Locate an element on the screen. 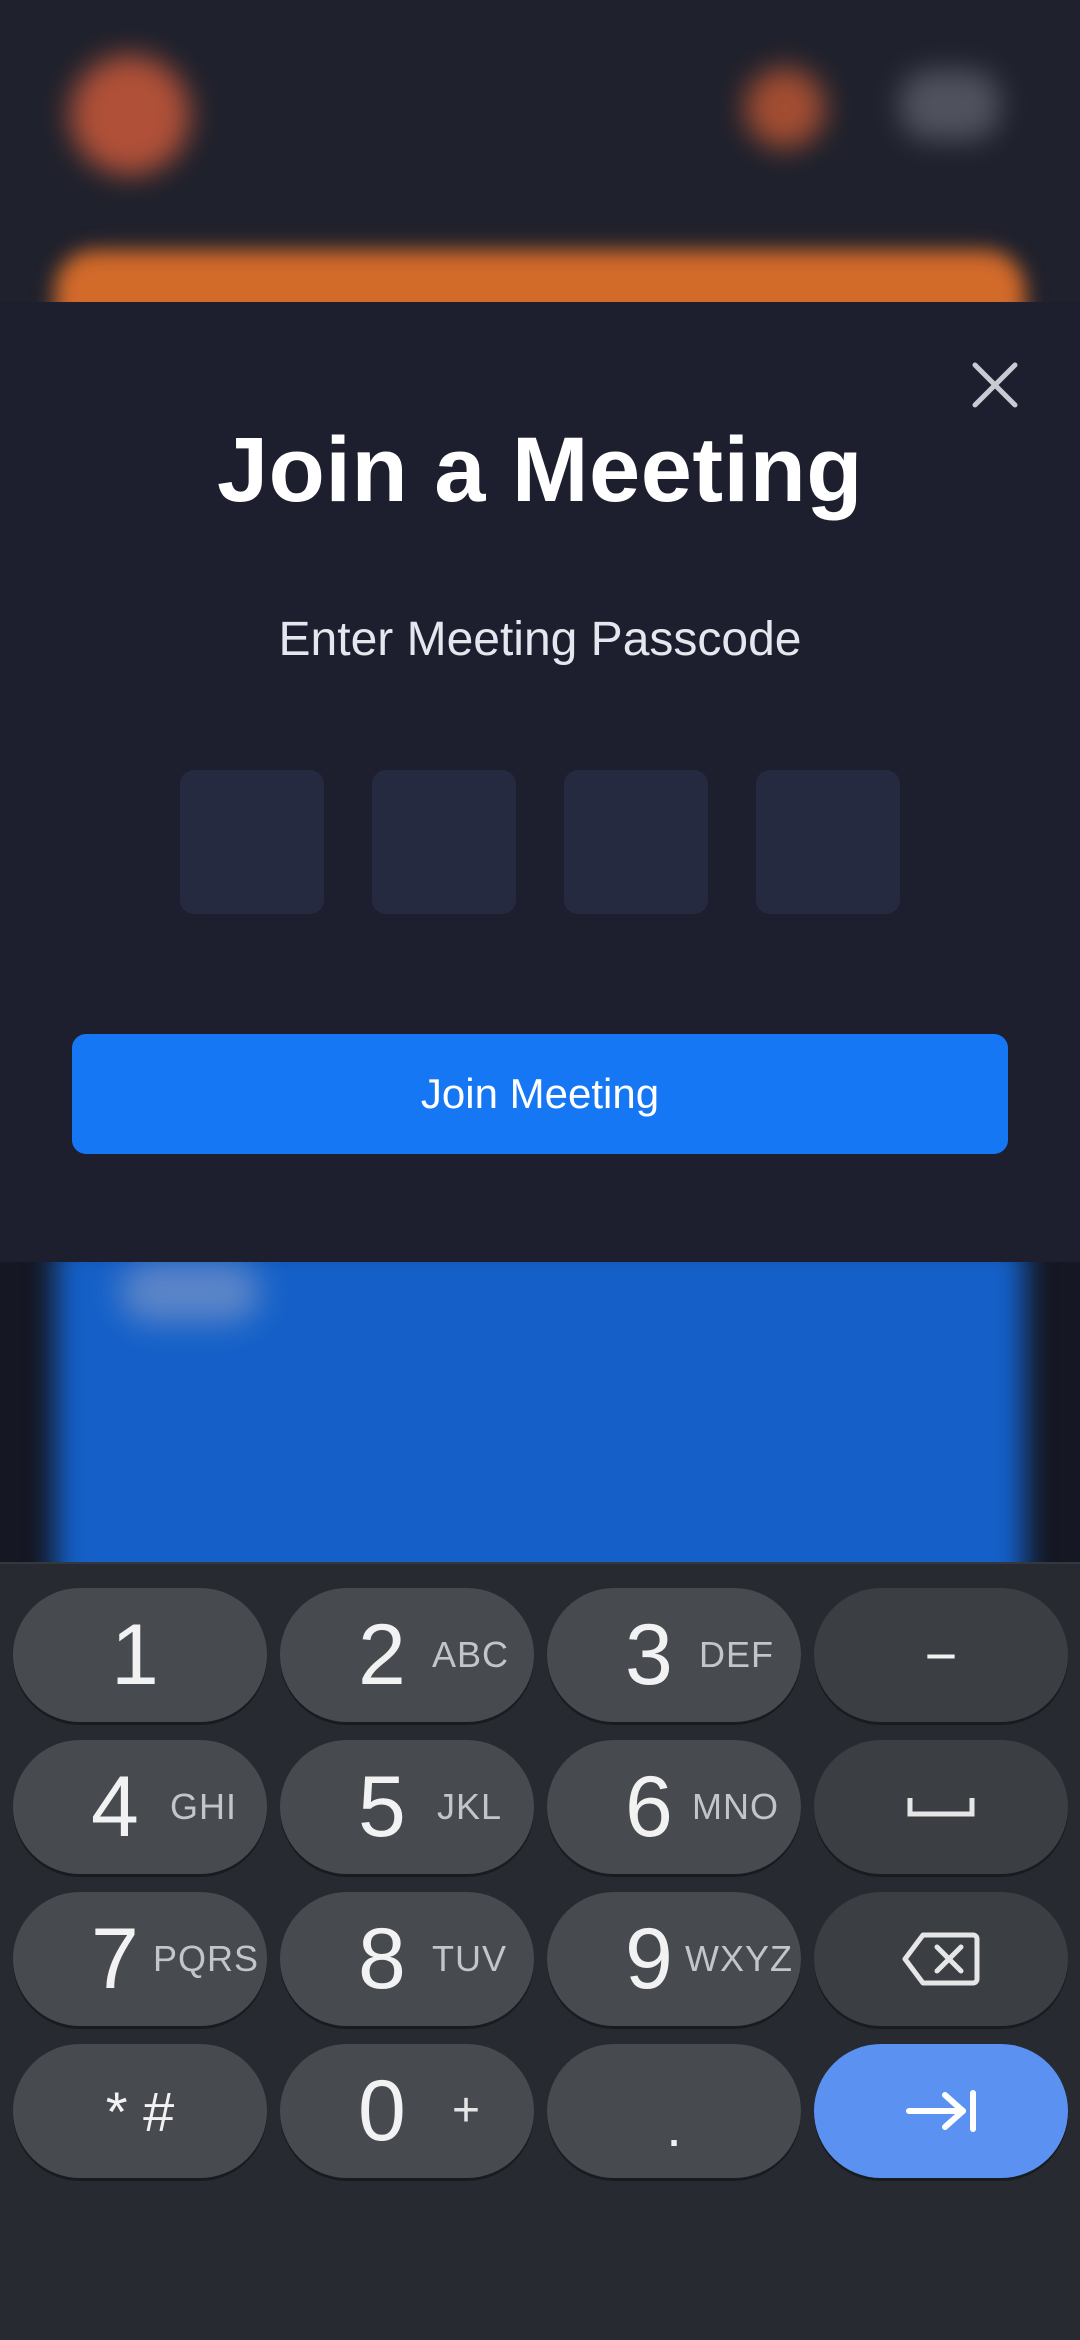  blurred-status-dot is located at coordinates (785, 108).